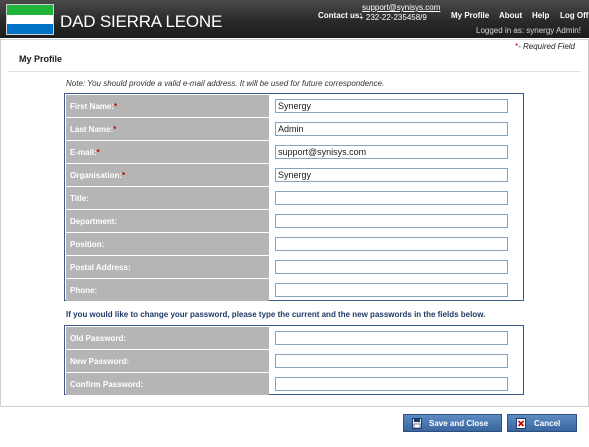 This screenshot has width=589, height=447. Describe the element at coordinates (391, 290) in the screenshot. I see `phone-input` at that location.